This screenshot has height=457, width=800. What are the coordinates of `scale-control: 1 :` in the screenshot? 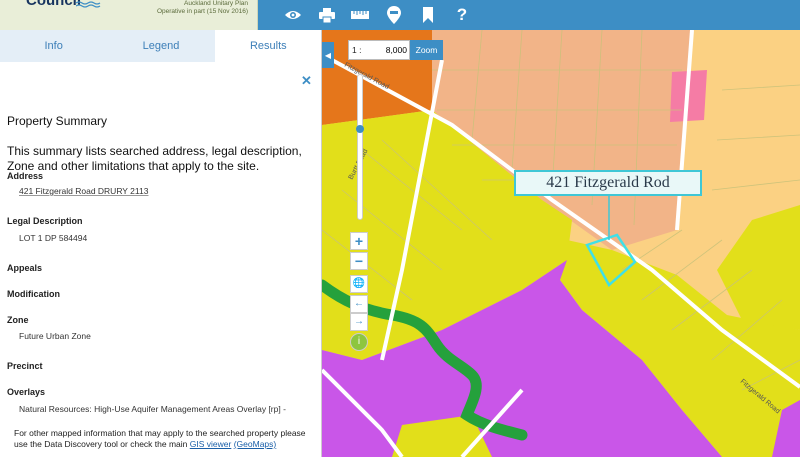 It's located at (379, 50).